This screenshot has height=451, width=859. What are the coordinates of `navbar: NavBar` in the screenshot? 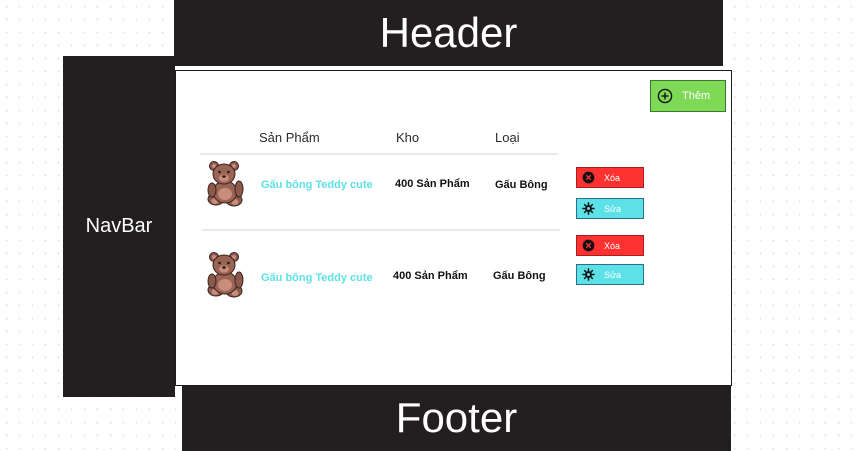 It's located at (119, 226).